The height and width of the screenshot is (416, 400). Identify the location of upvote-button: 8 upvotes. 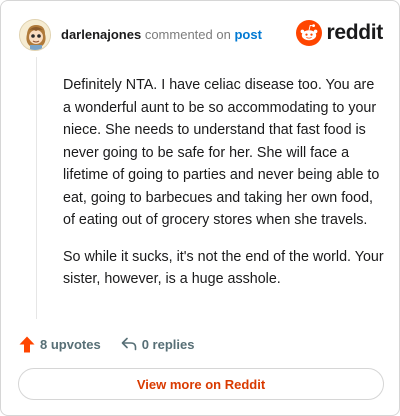
(60, 344).